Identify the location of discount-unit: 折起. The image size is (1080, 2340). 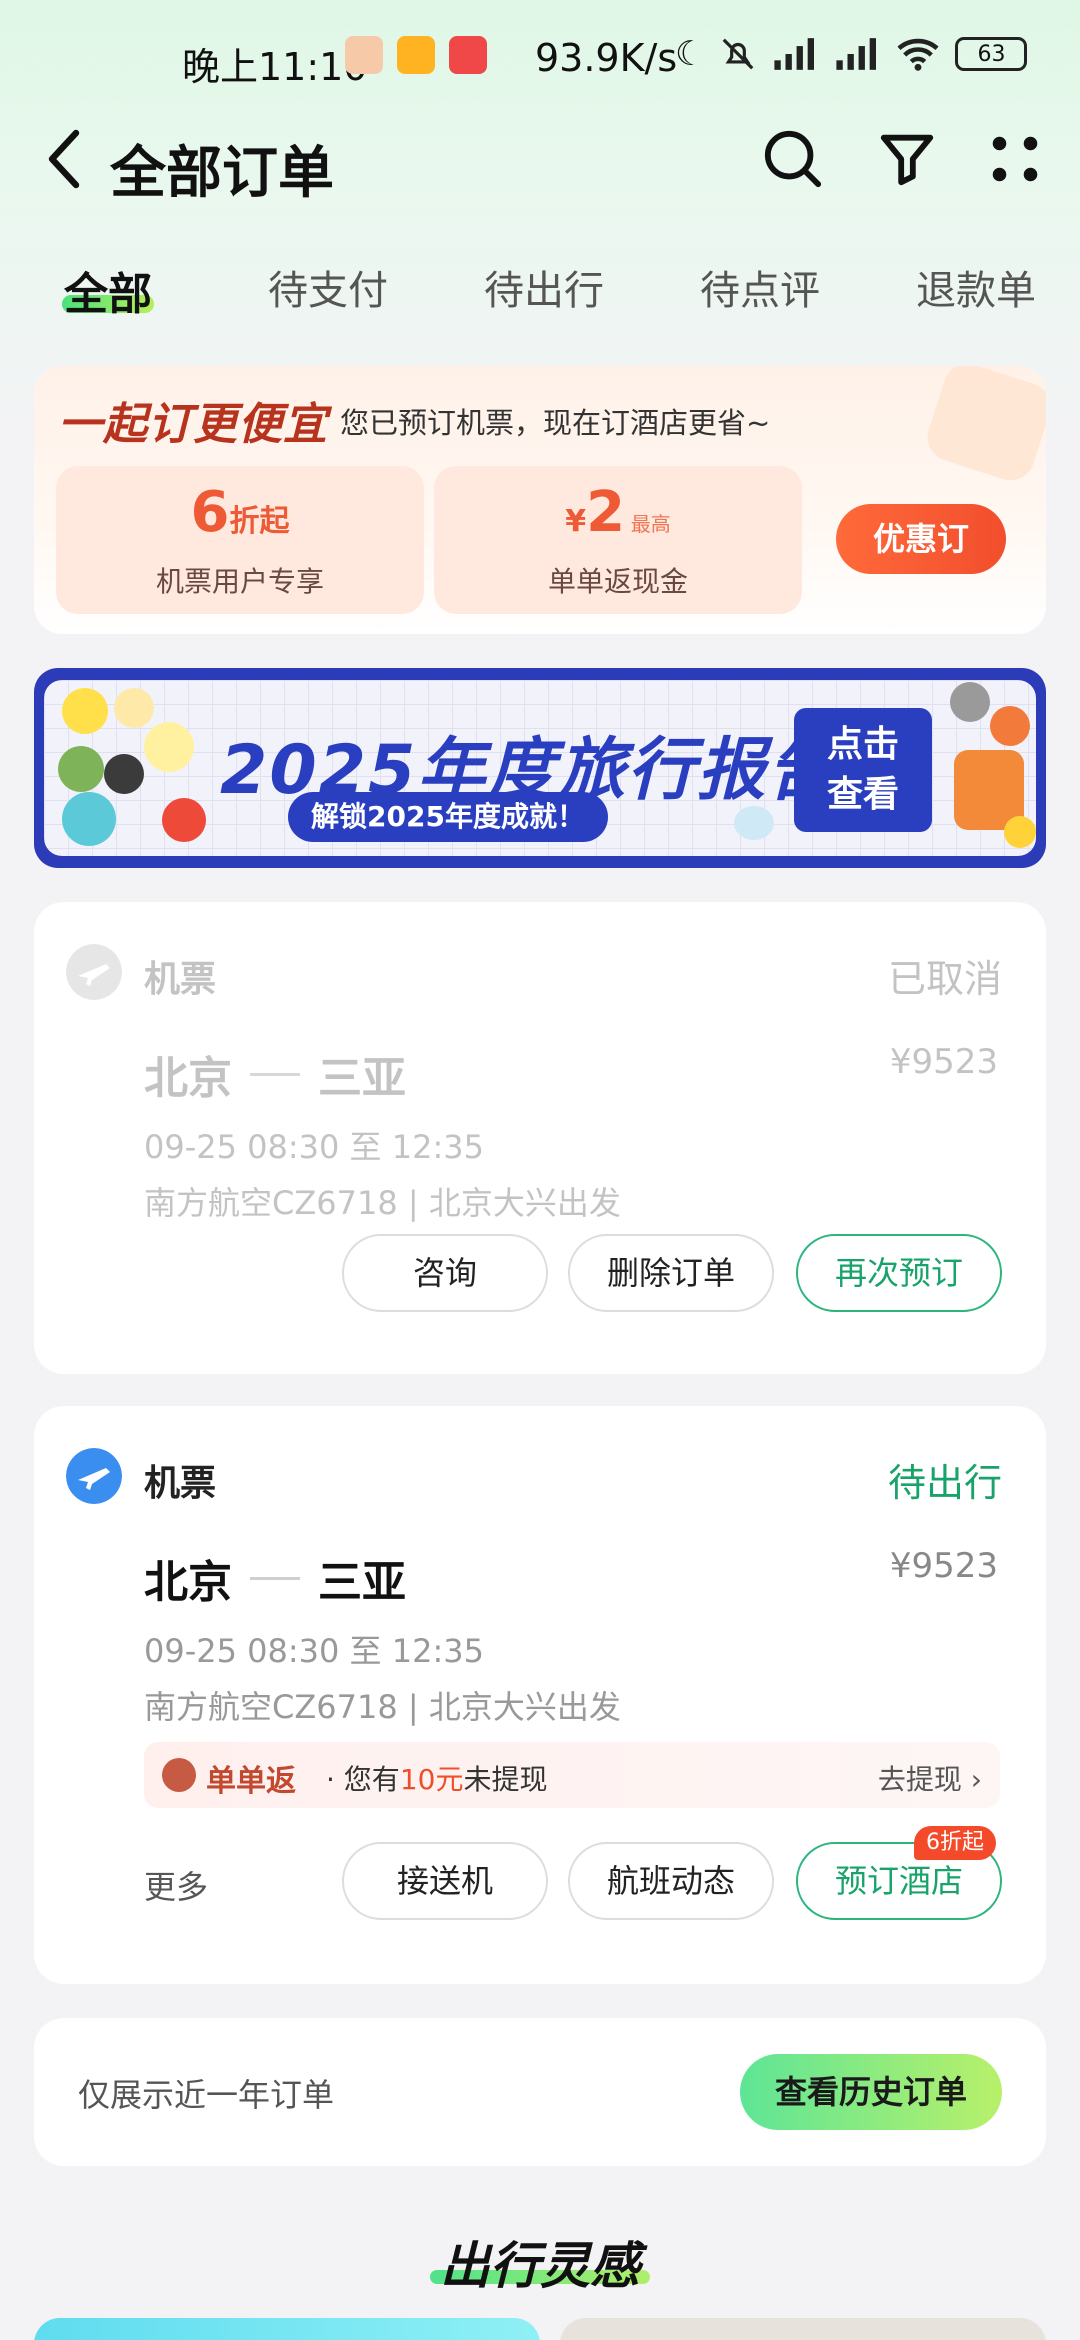
(259, 521).